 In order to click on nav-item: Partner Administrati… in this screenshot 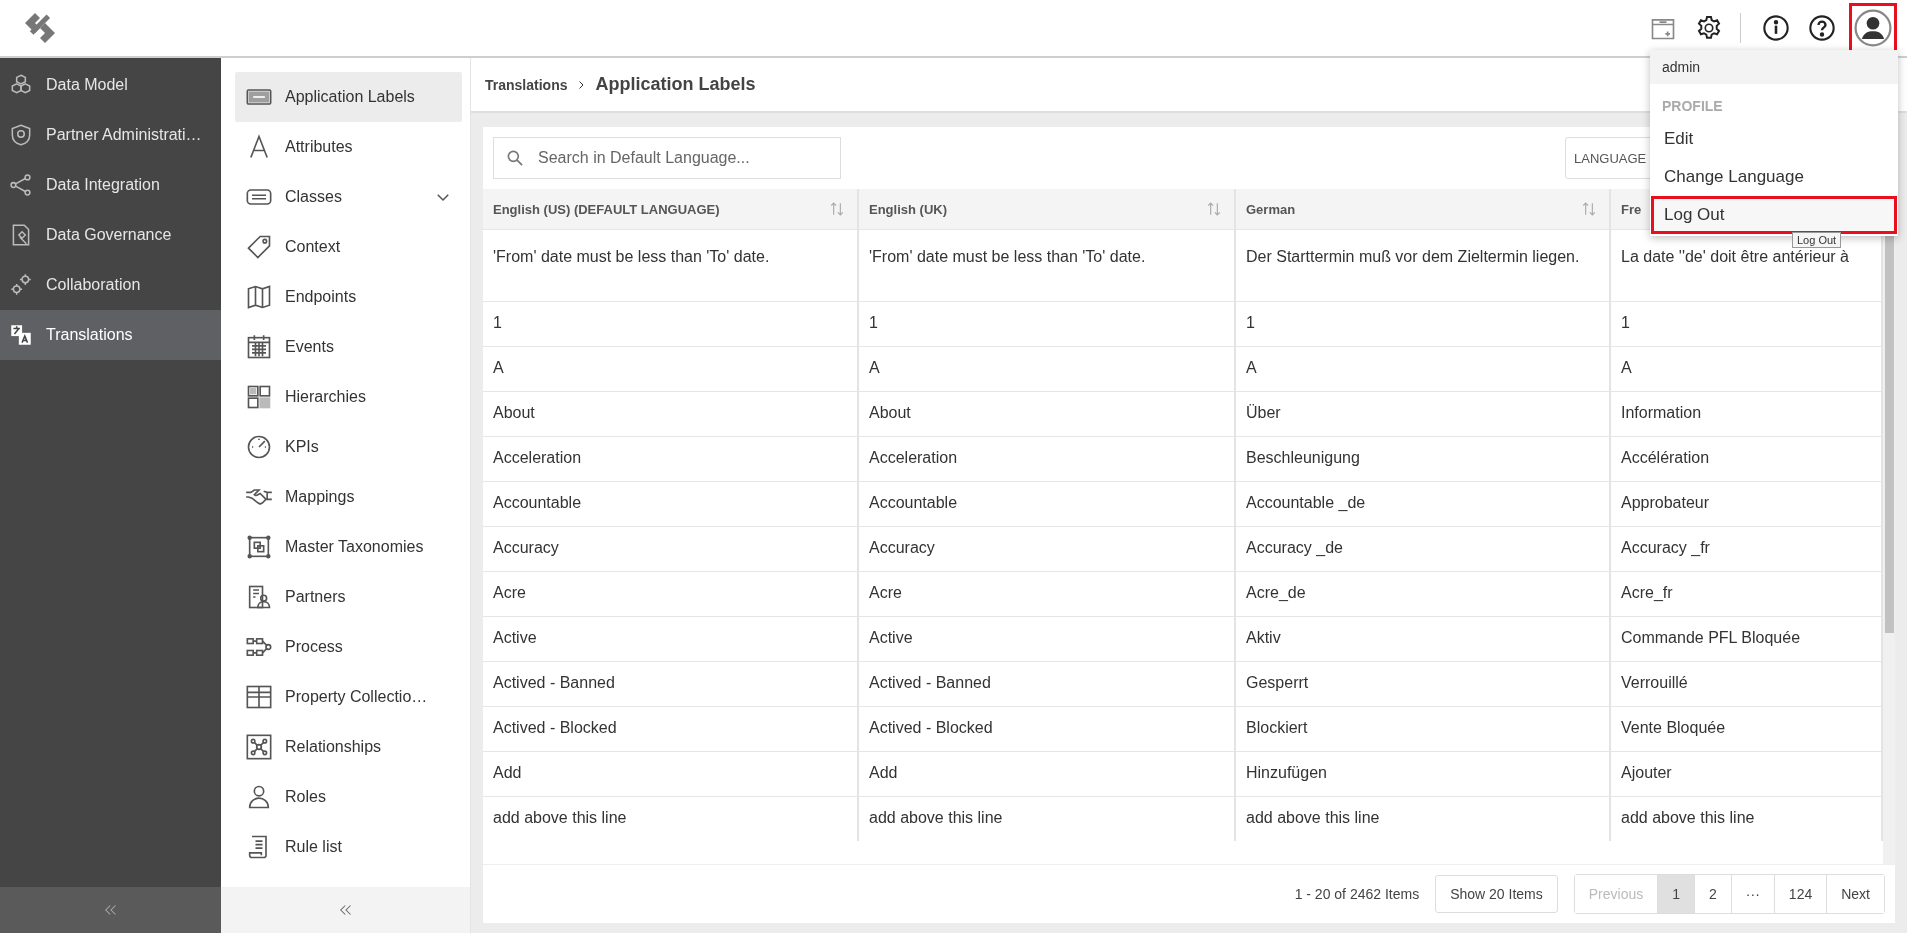, I will do `click(110, 135)`.